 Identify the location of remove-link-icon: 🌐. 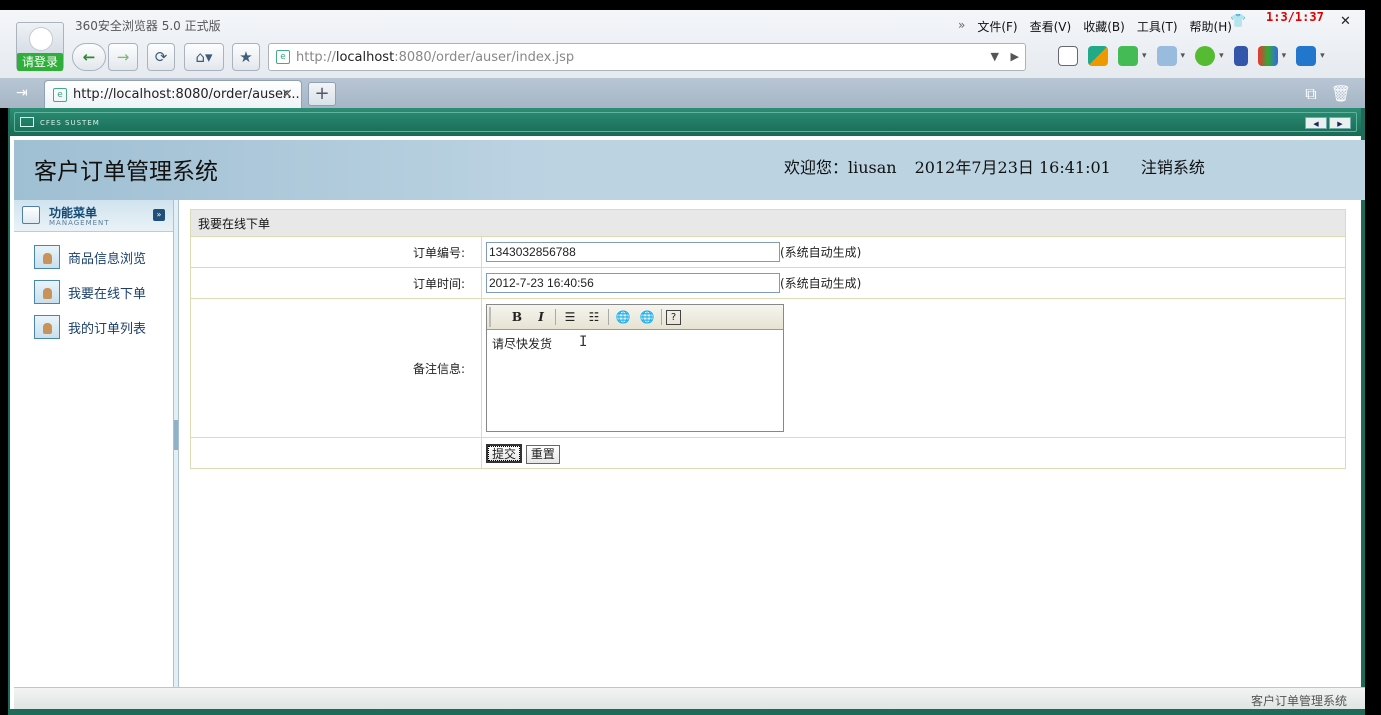
(647, 317).